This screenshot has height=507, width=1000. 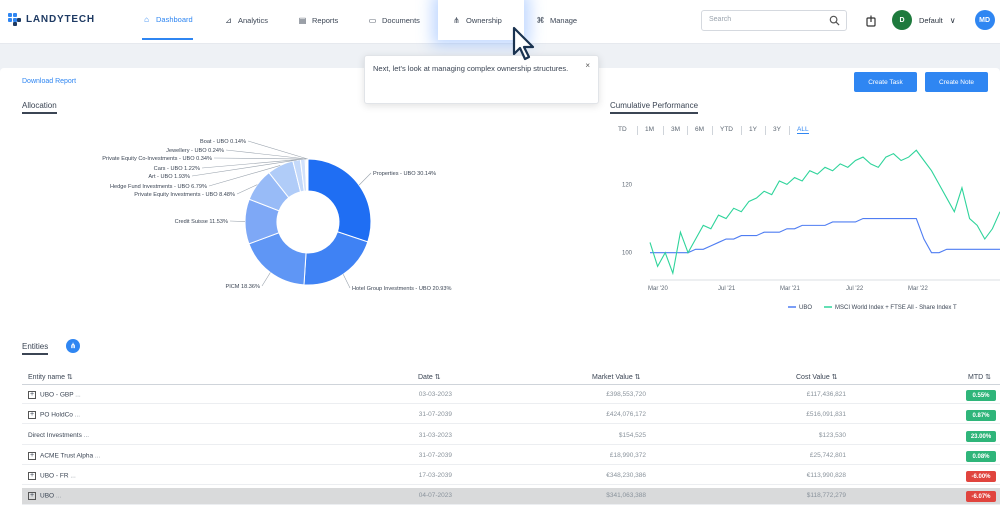 What do you see at coordinates (174, 19) in the screenshot?
I see `nav-dashboard-label: Dashboard` at bounding box center [174, 19].